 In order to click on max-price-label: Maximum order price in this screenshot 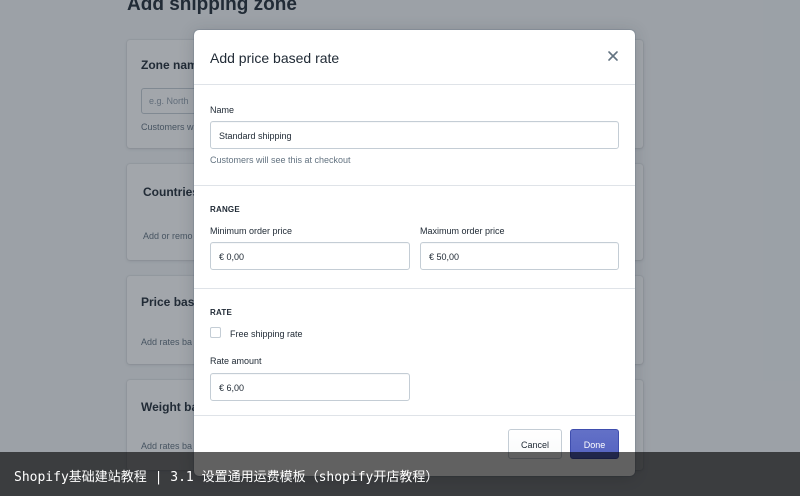, I will do `click(462, 231)`.